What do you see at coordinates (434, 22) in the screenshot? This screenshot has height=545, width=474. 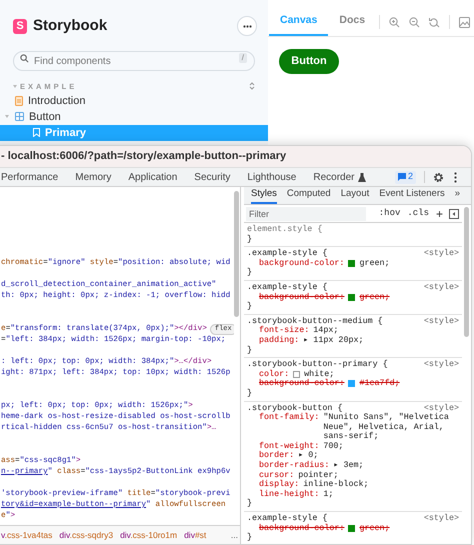 I see `reset-zoom-icon` at bounding box center [434, 22].